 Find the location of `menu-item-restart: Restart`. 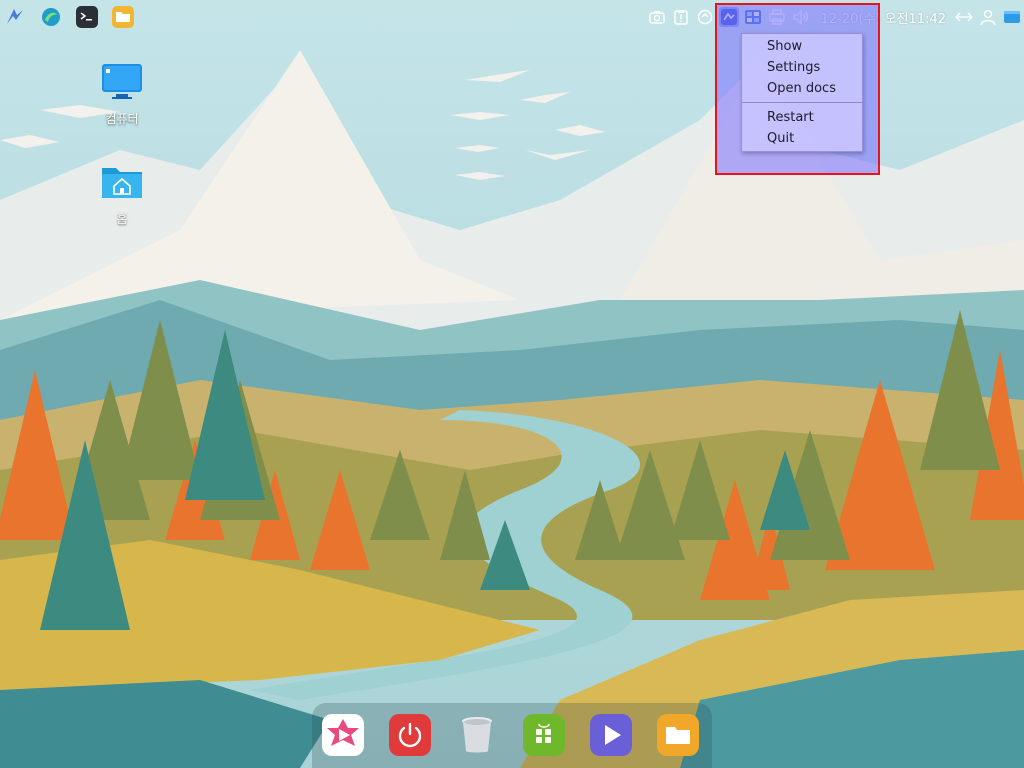

menu-item-restart: Restart is located at coordinates (802, 117).